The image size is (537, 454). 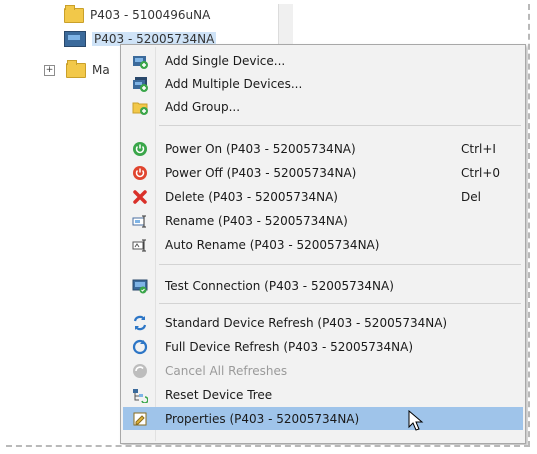 I want to click on delete-icon, so click(x=140, y=197).